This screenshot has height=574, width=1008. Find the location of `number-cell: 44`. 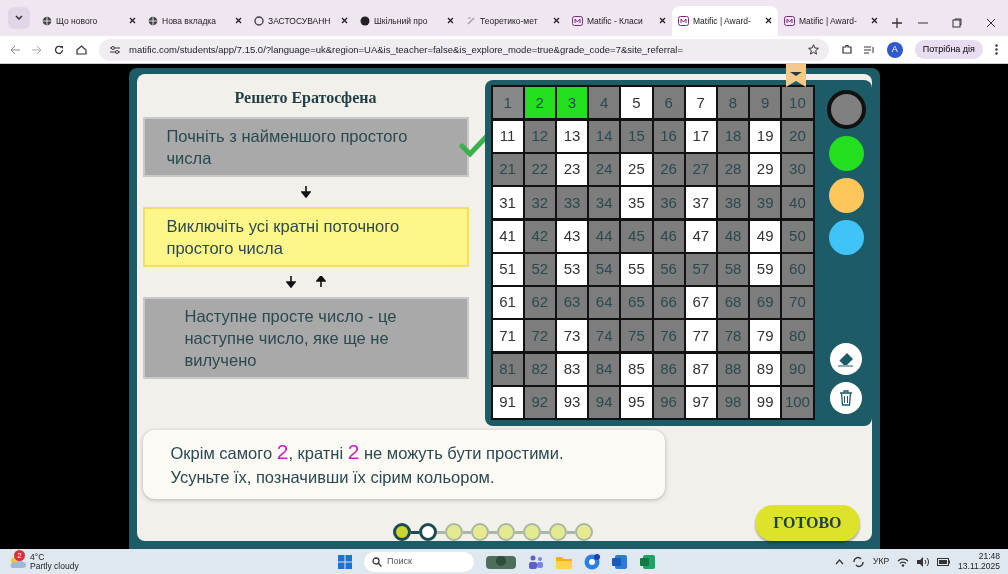

number-cell: 44 is located at coordinates (604, 236).